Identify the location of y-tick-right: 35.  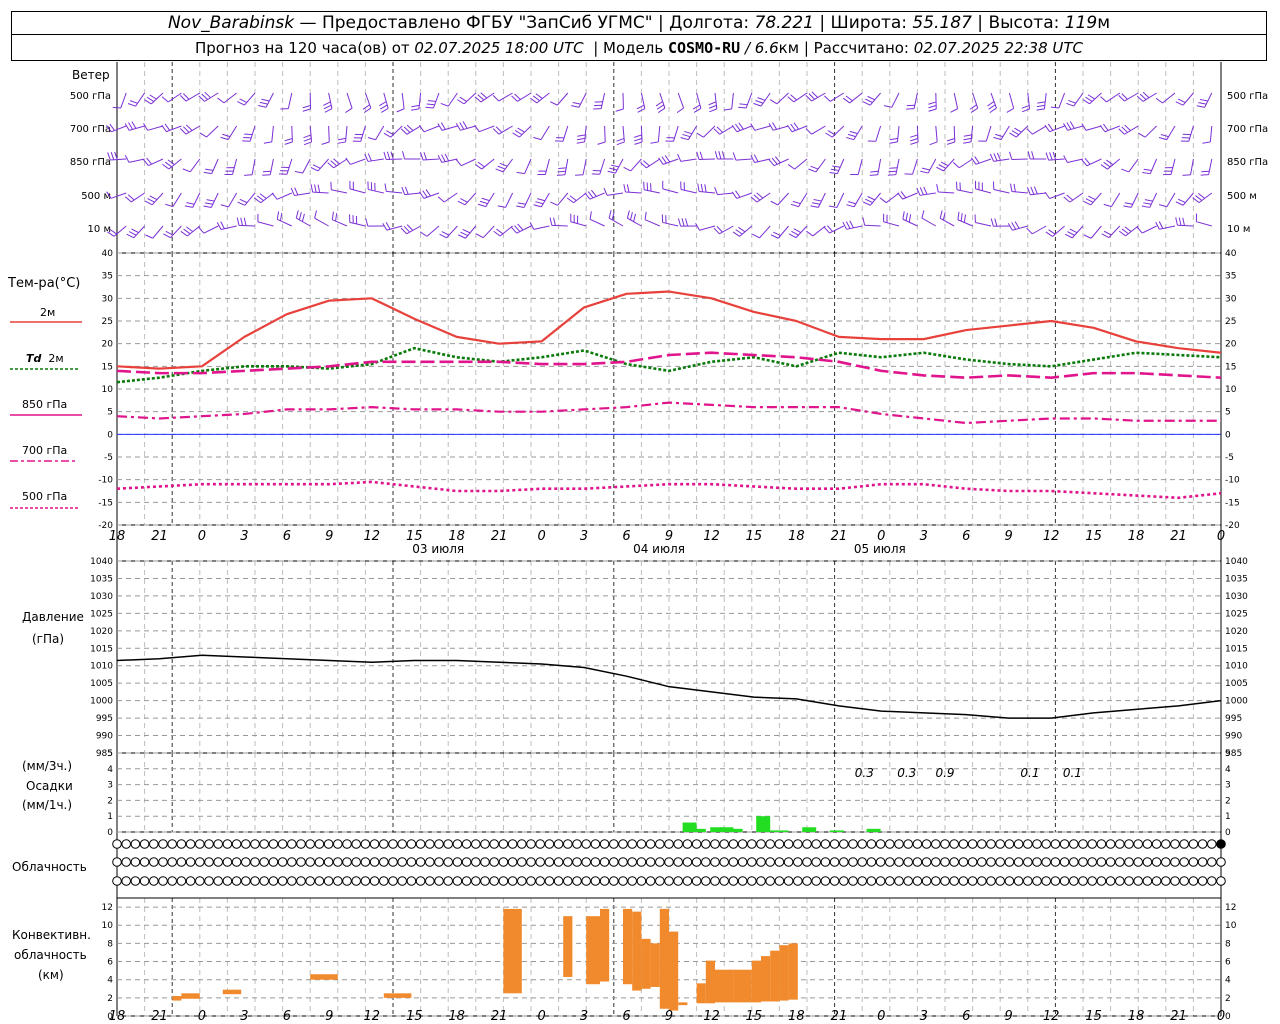
(1230, 277).